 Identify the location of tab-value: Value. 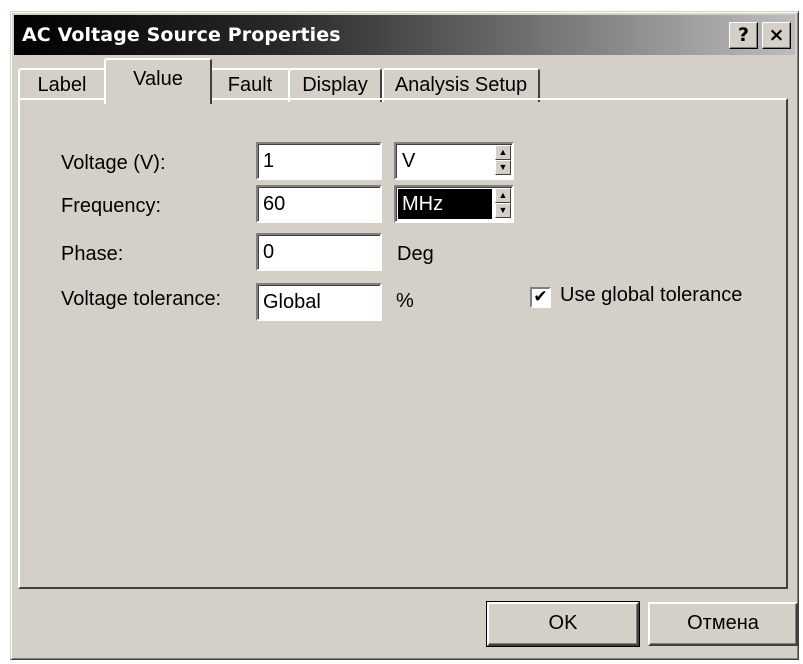
(158, 81).